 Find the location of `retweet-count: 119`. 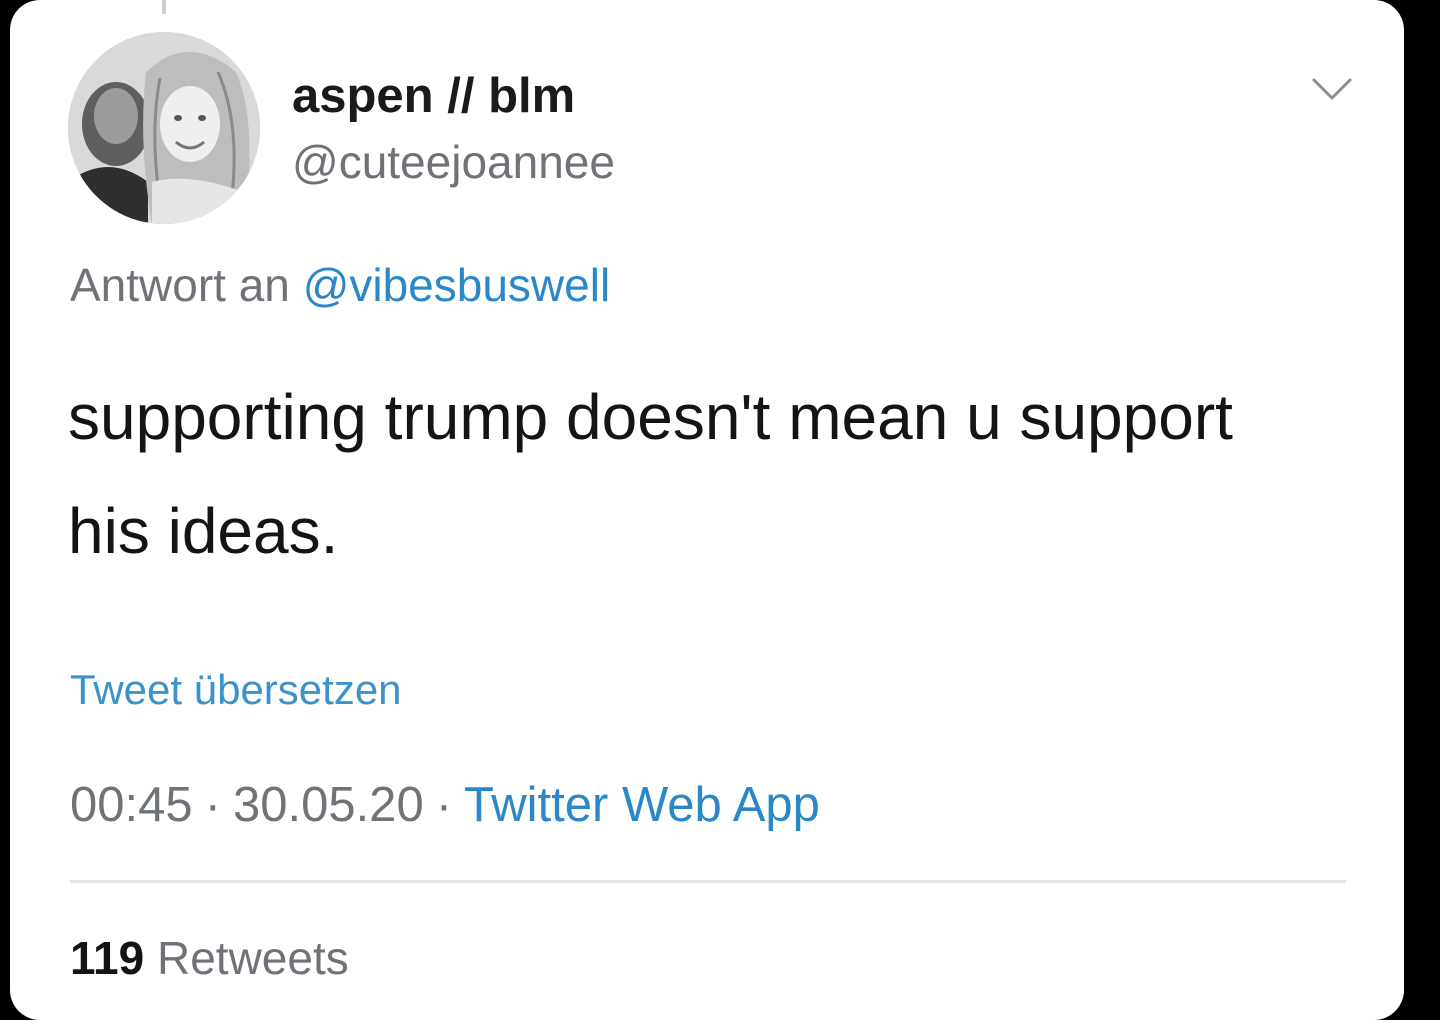

retweet-count: 119 is located at coordinates (107, 958).